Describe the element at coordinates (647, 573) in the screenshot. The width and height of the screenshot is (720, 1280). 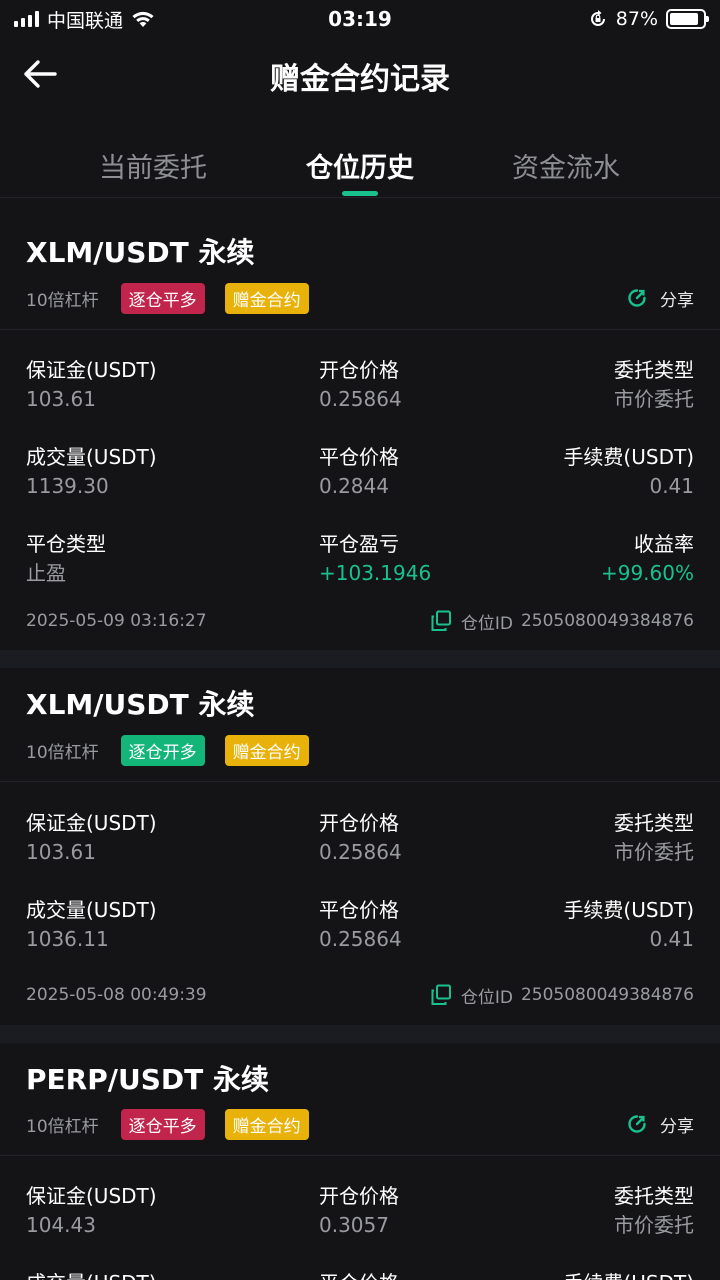
I see `roi-value: +99.60%` at that location.